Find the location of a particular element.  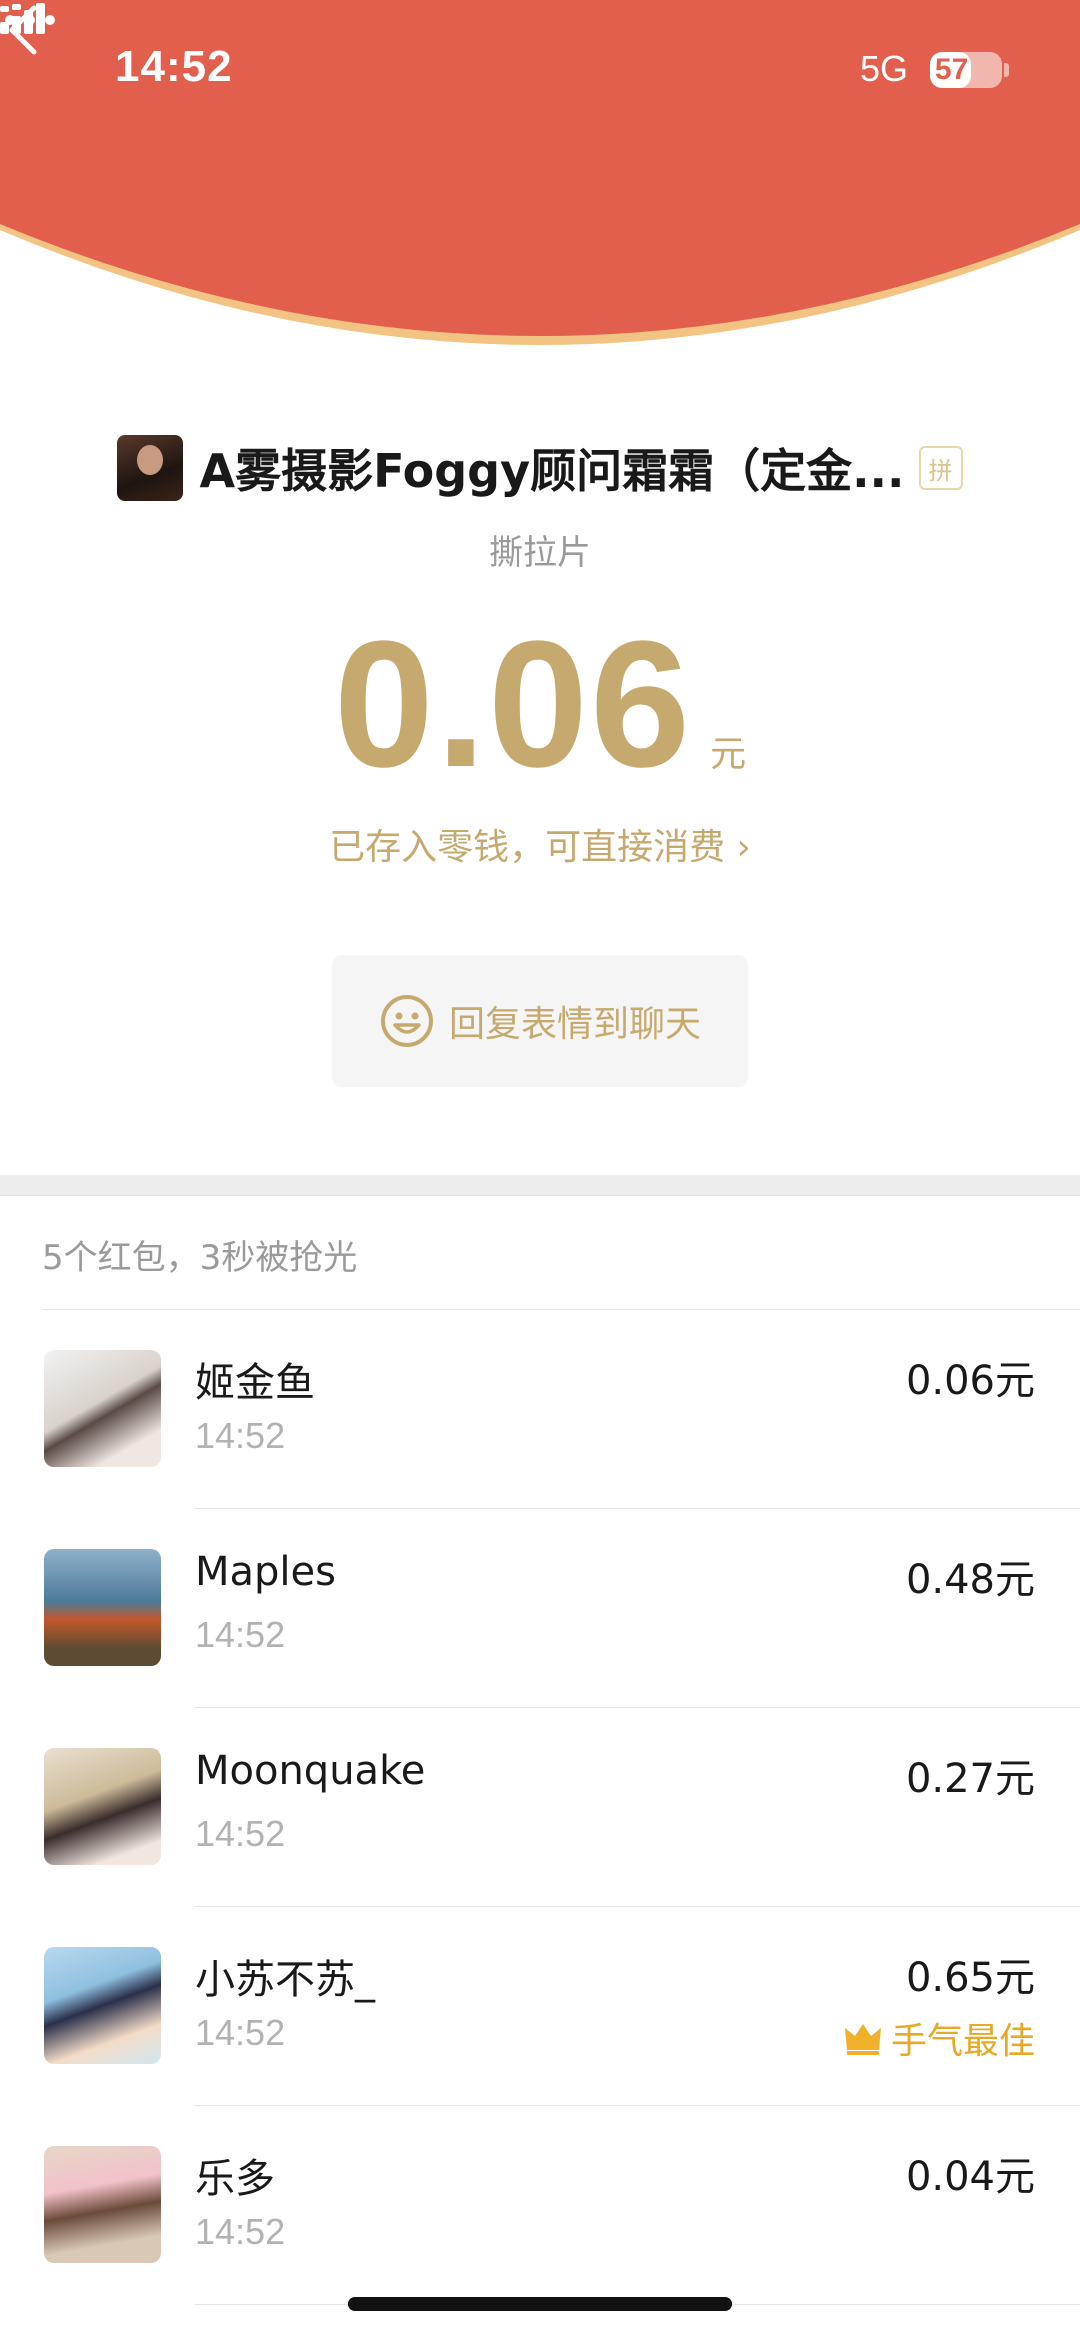

reply-label: 回复表情到聊天 is located at coordinates (574, 1024).